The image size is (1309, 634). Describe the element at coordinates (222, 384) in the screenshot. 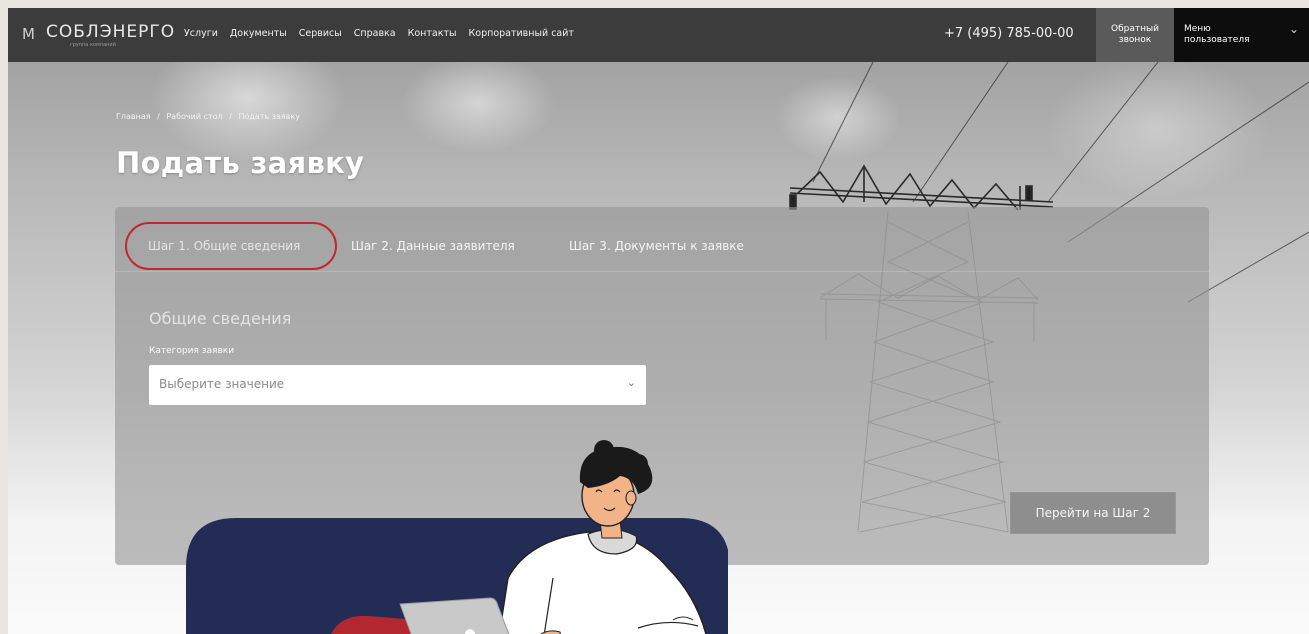

I see `category-select-value: Выберите значение` at that location.